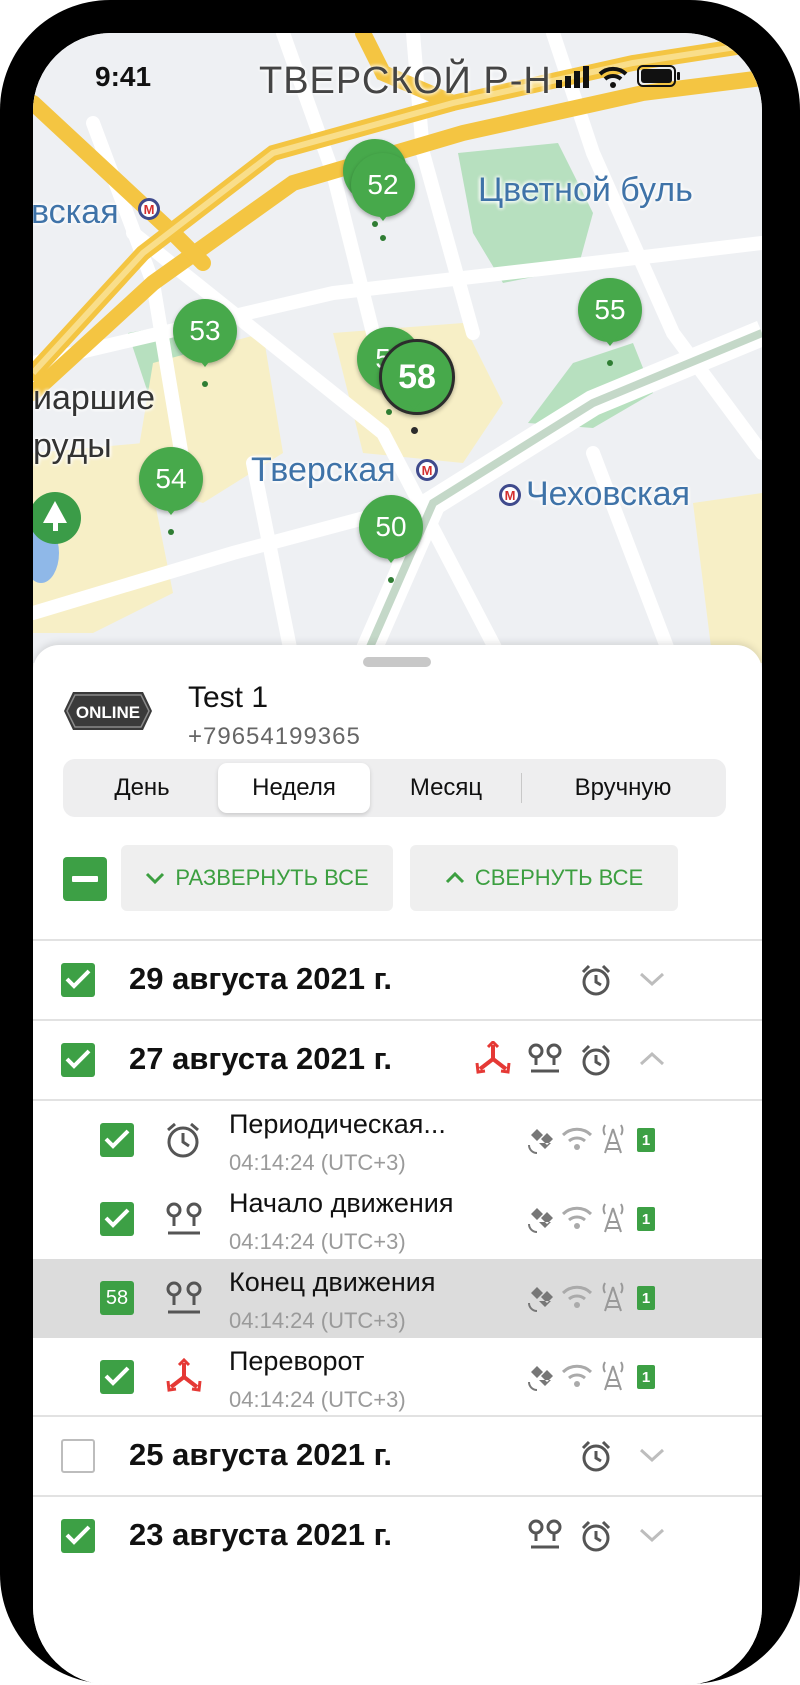 The width and height of the screenshot is (800, 1685). Describe the element at coordinates (446, 788) in the screenshot. I see `tab-month: Месяц` at that location.